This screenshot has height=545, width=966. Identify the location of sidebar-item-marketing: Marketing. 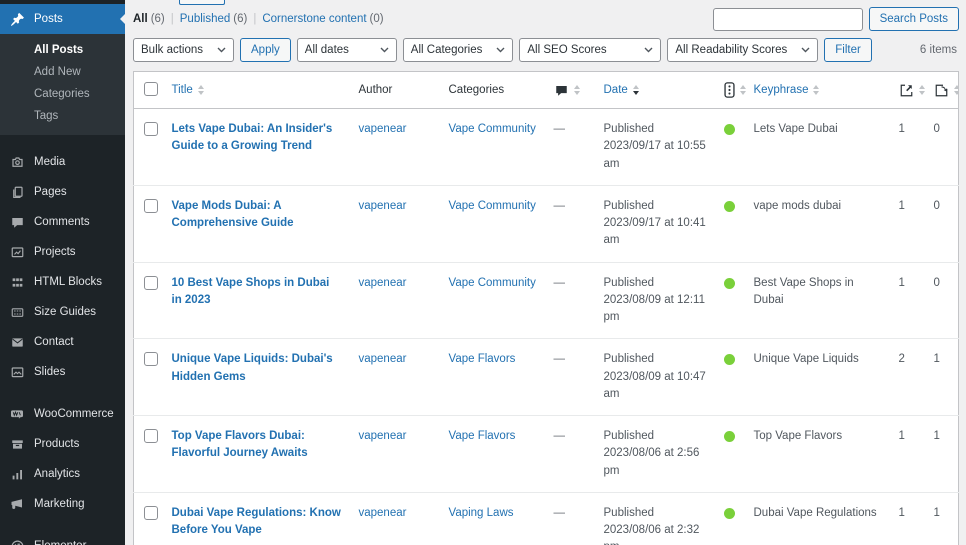
(62, 504).